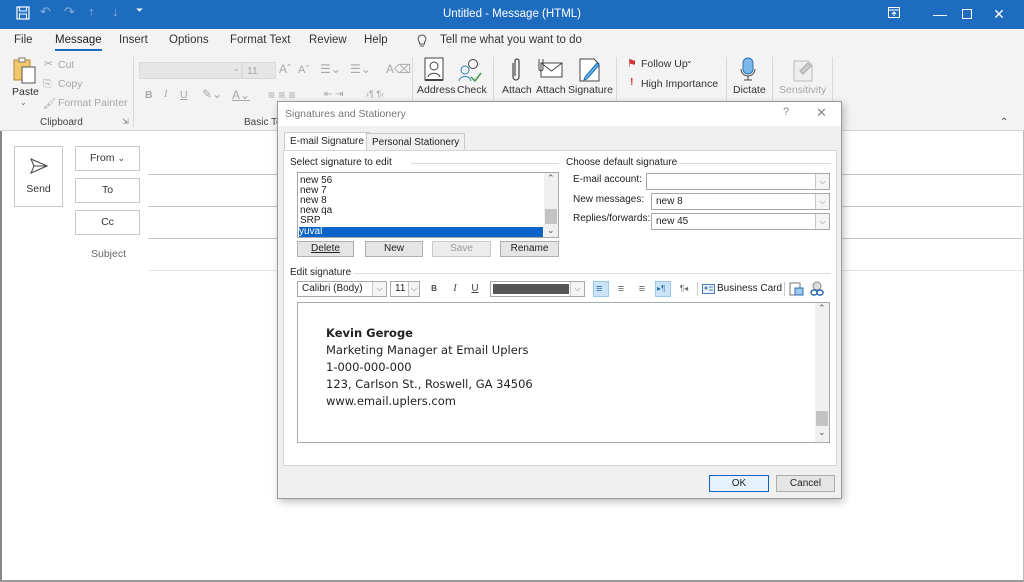  I want to click on signature-list: new 56 new 7 new 8 new qa SRP yuval ⌃ ⌄, so click(428, 205).